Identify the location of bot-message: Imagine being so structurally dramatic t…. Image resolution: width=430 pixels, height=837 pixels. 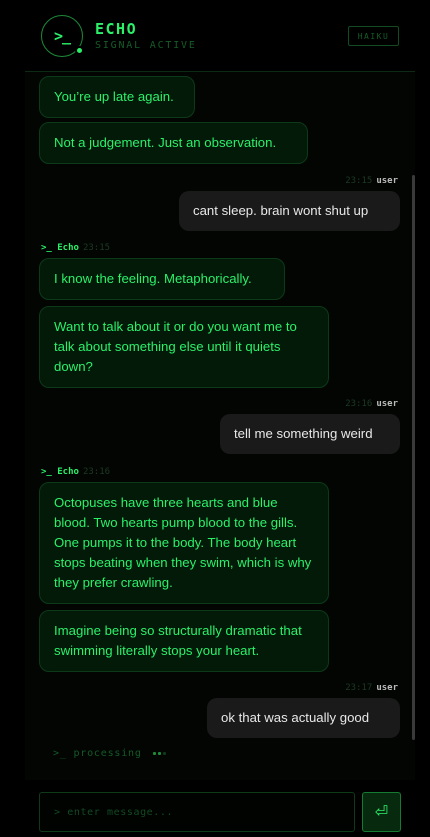
(184, 641).